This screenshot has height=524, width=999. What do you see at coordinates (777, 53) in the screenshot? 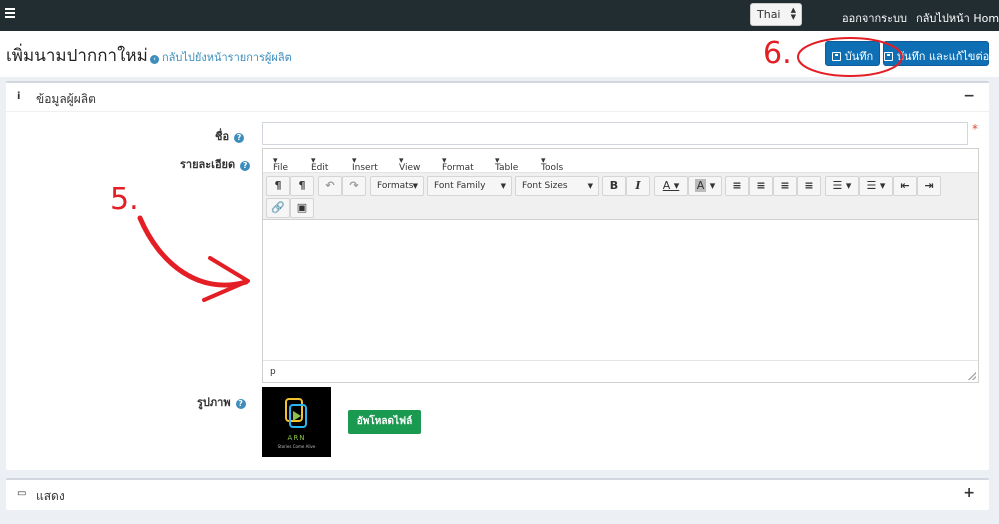
I see `annotation-step-6: 6.` at bounding box center [777, 53].